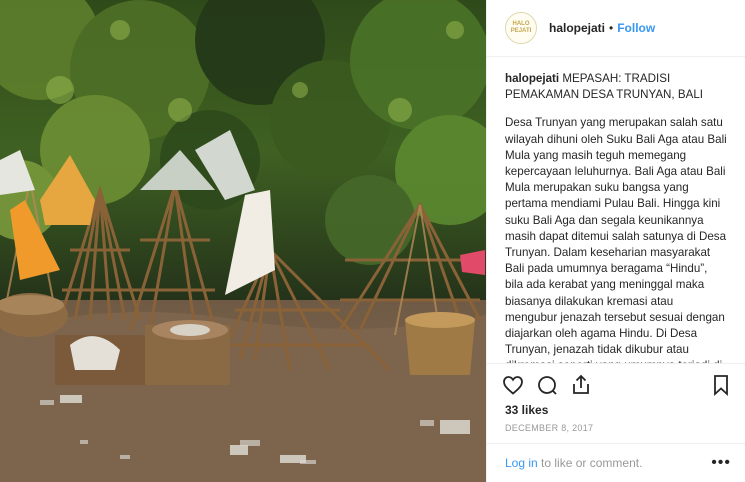 The width and height of the screenshot is (745, 482). What do you see at coordinates (616, 28) in the screenshot?
I see `post-header: HALO PEJATI halopejati • Follow` at bounding box center [616, 28].